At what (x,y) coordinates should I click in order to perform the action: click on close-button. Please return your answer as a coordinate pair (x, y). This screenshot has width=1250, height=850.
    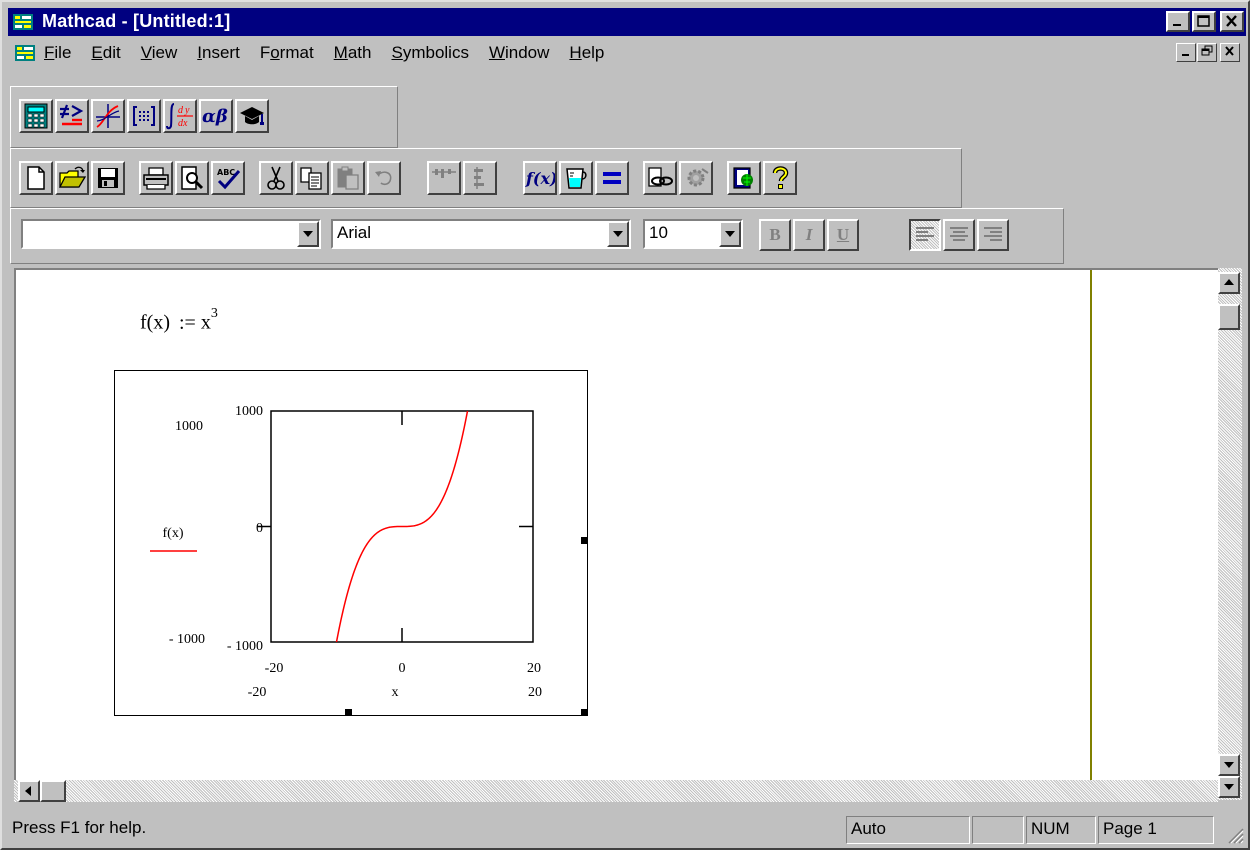
    Looking at the image, I should click on (1232, 21).